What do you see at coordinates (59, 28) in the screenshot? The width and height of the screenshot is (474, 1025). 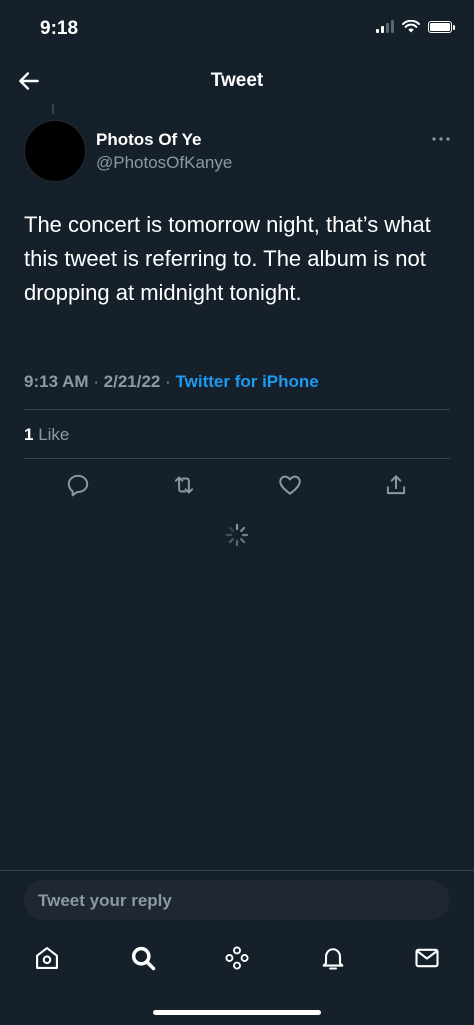 I see `status-time: 9:18` at bounding box center [59, 28].